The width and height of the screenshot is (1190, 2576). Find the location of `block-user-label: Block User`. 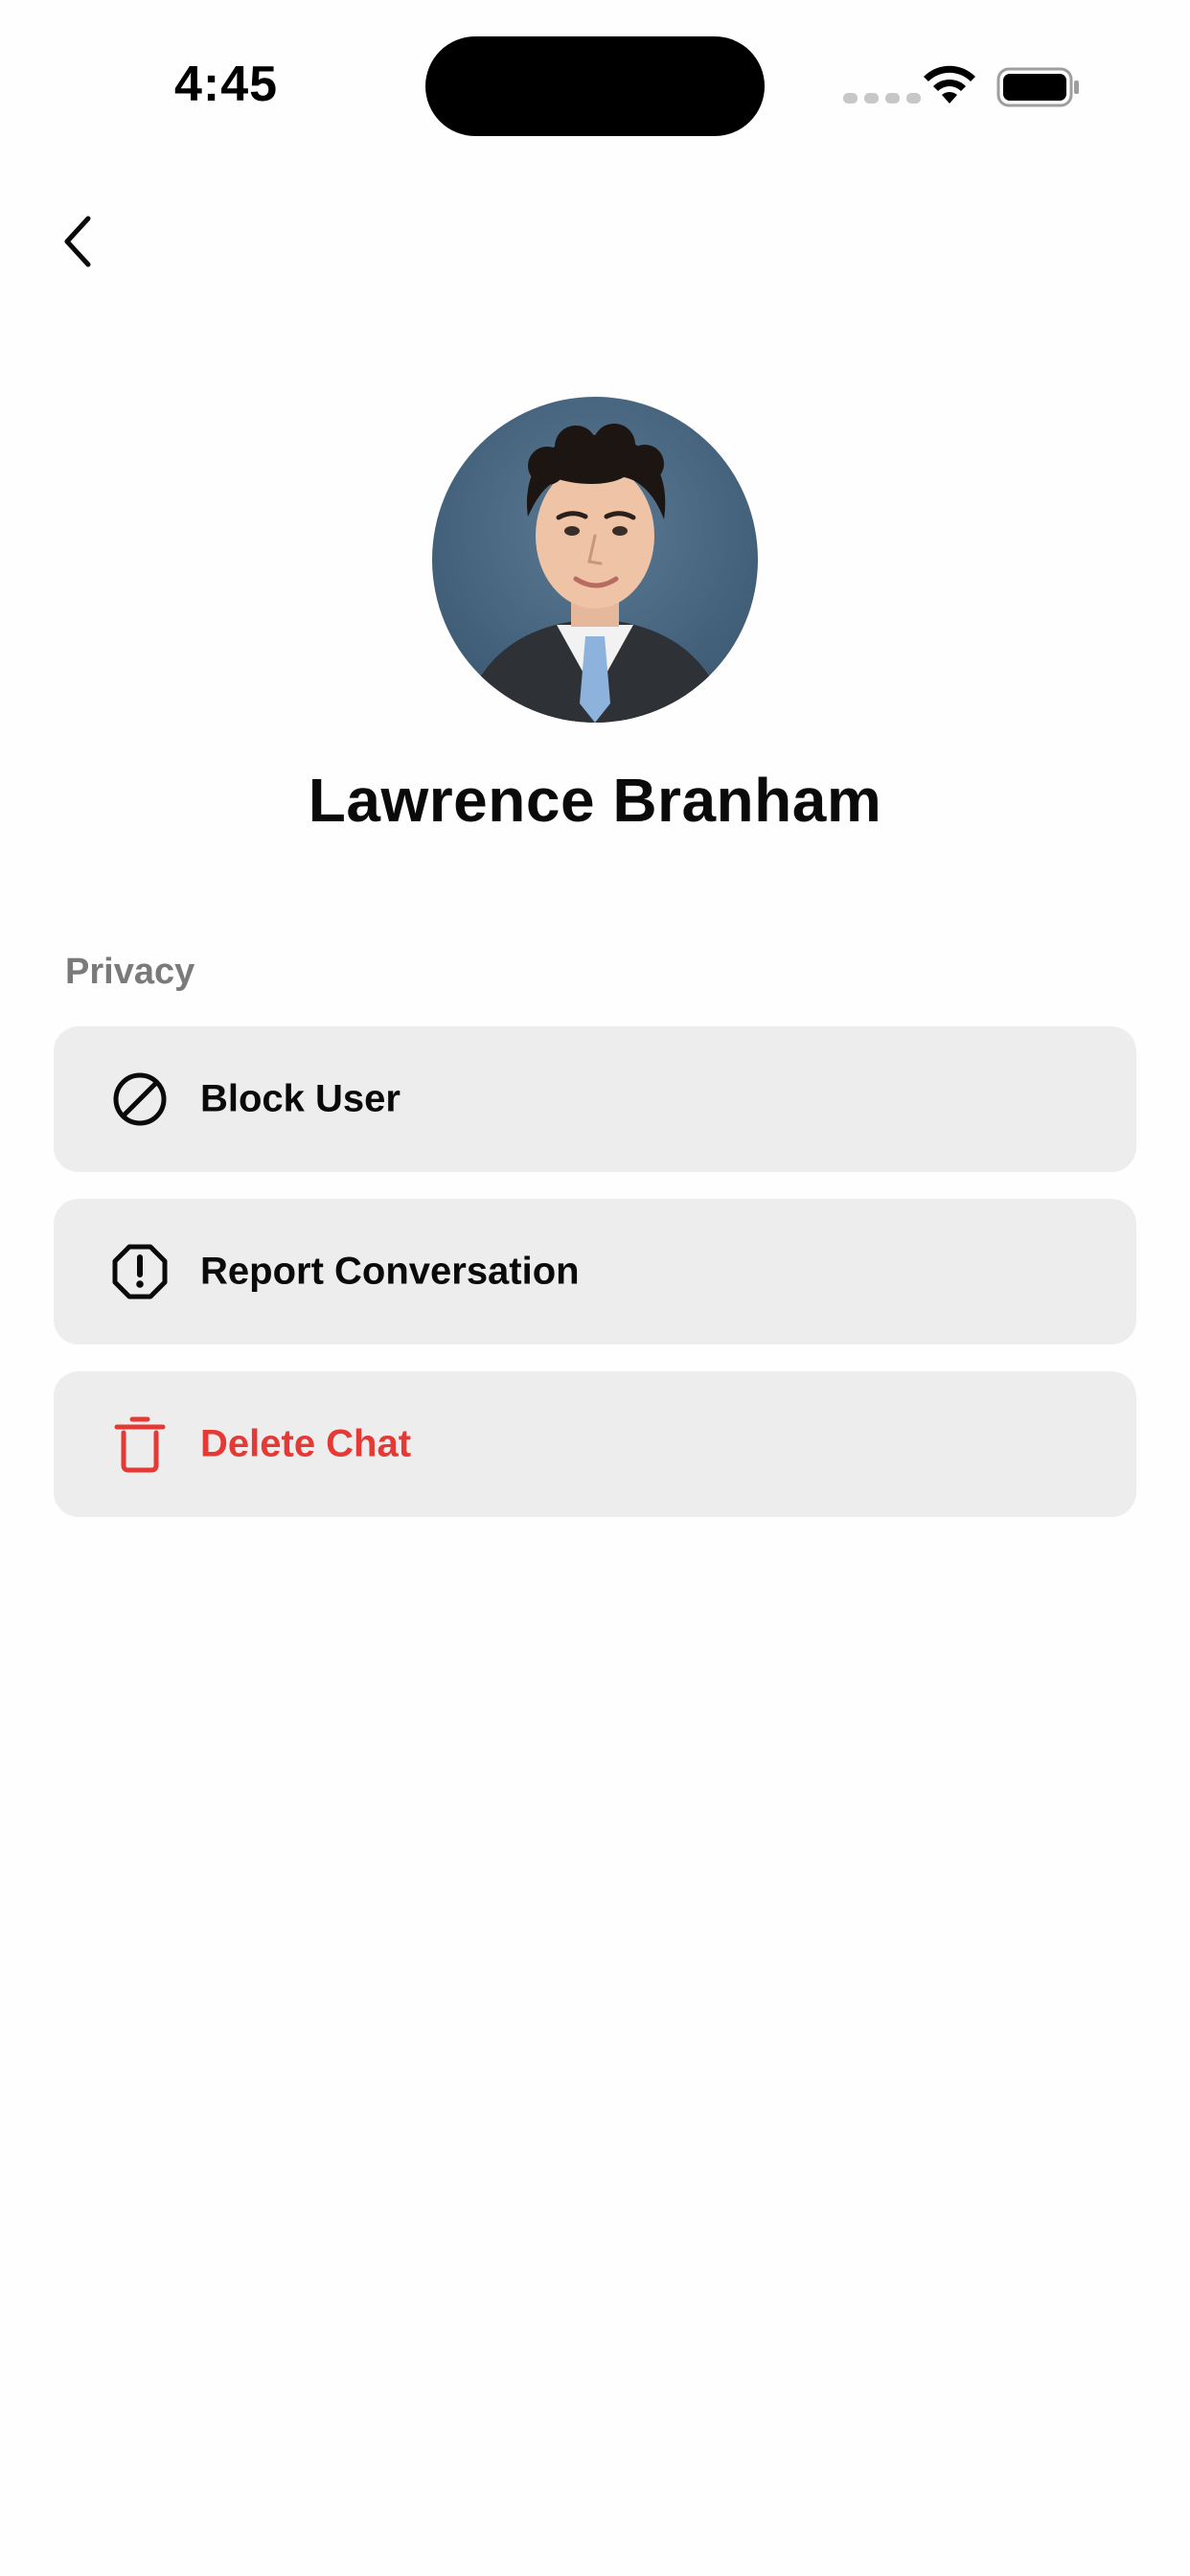

block-user-label: Block User is located at coordinates (300, 1098).